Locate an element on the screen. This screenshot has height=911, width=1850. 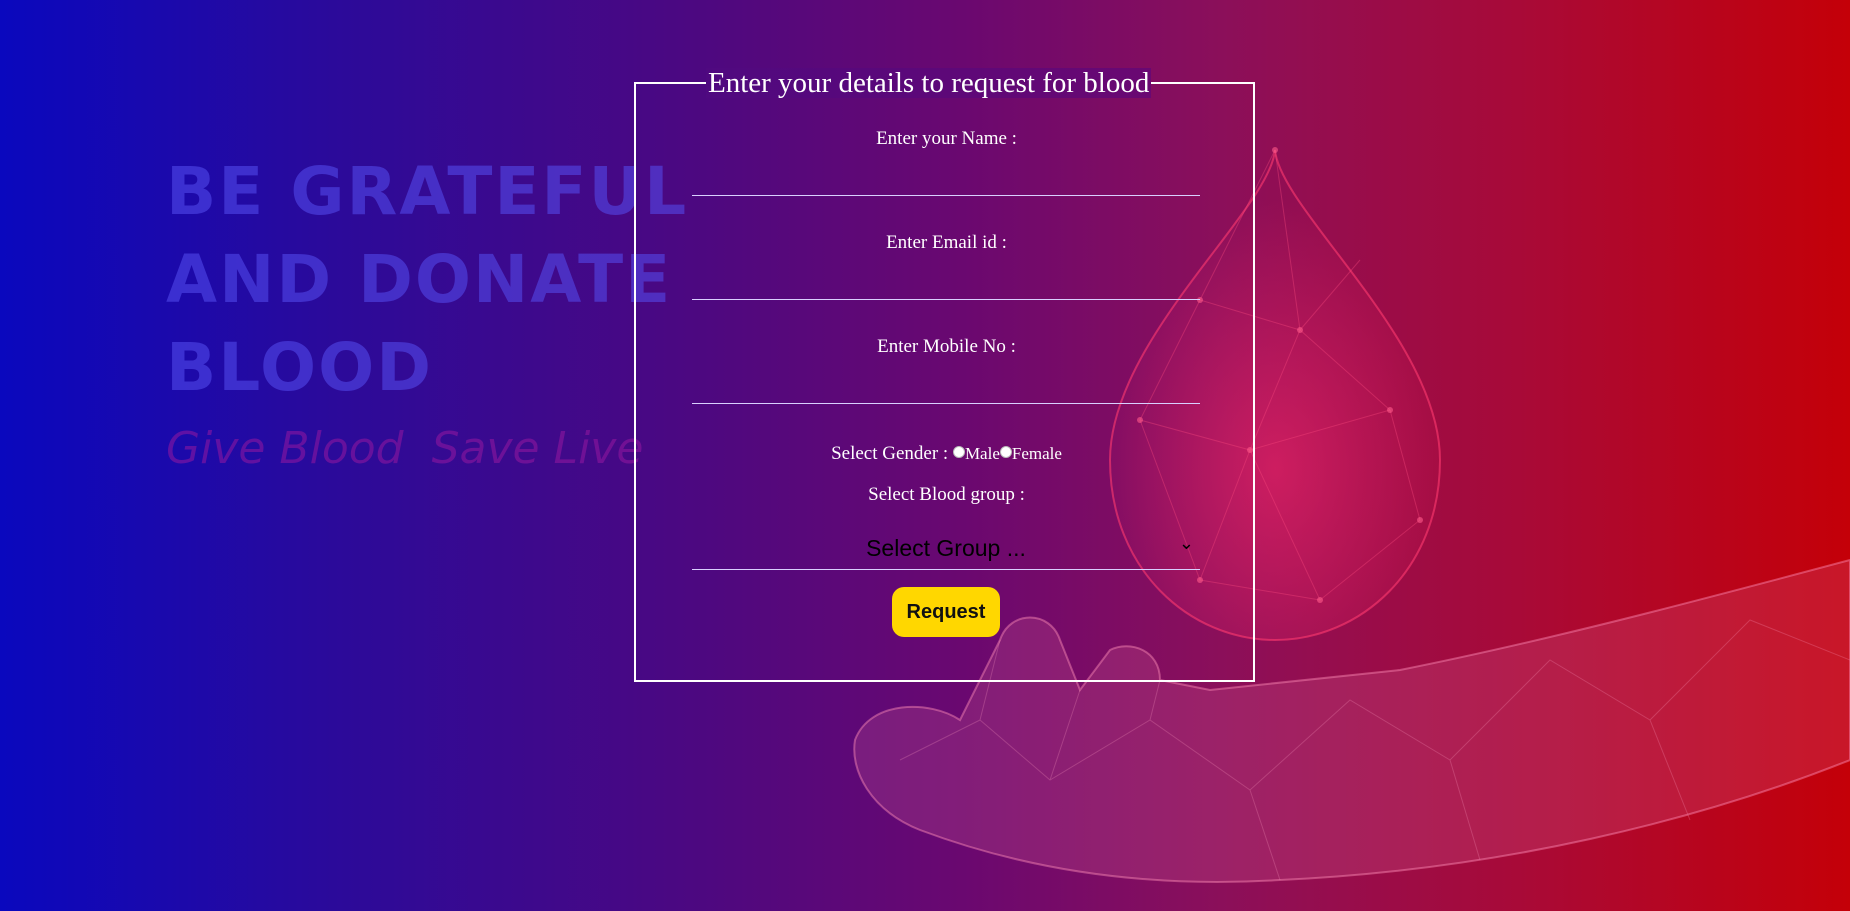
slogan-text: BE GRATEFUL AND DONATE BLOOD is located at coordinates (427, 279).